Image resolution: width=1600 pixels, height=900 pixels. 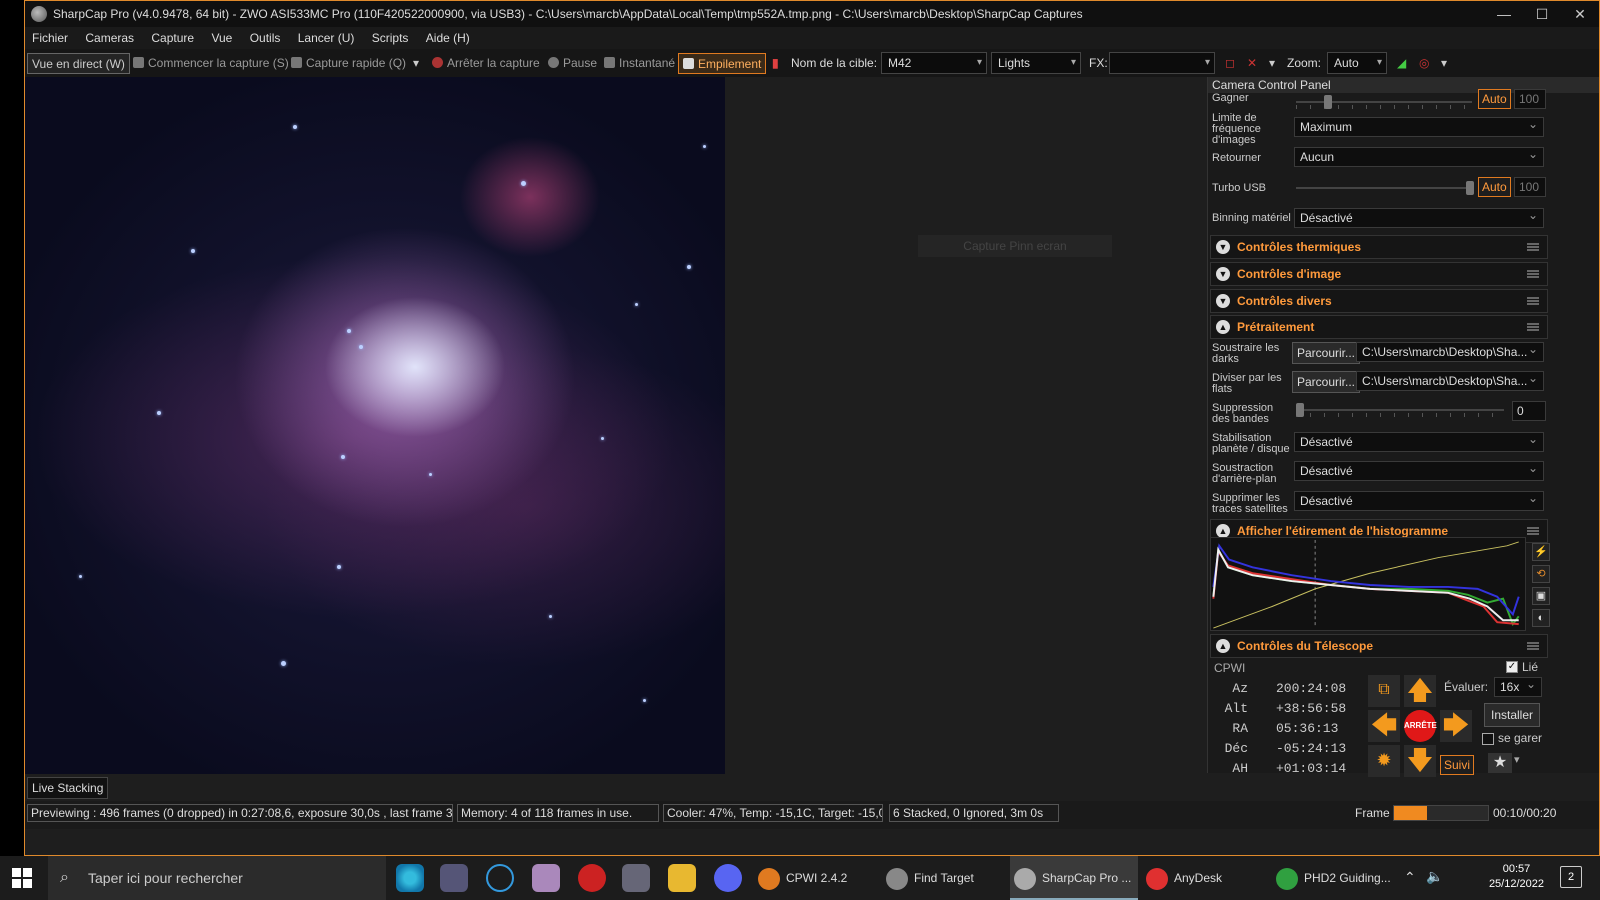 What do you see at coordinates (1494, 99) in the screenshot?
I see `gain-auto-button: Auto` at bounding box center [1494, 99].